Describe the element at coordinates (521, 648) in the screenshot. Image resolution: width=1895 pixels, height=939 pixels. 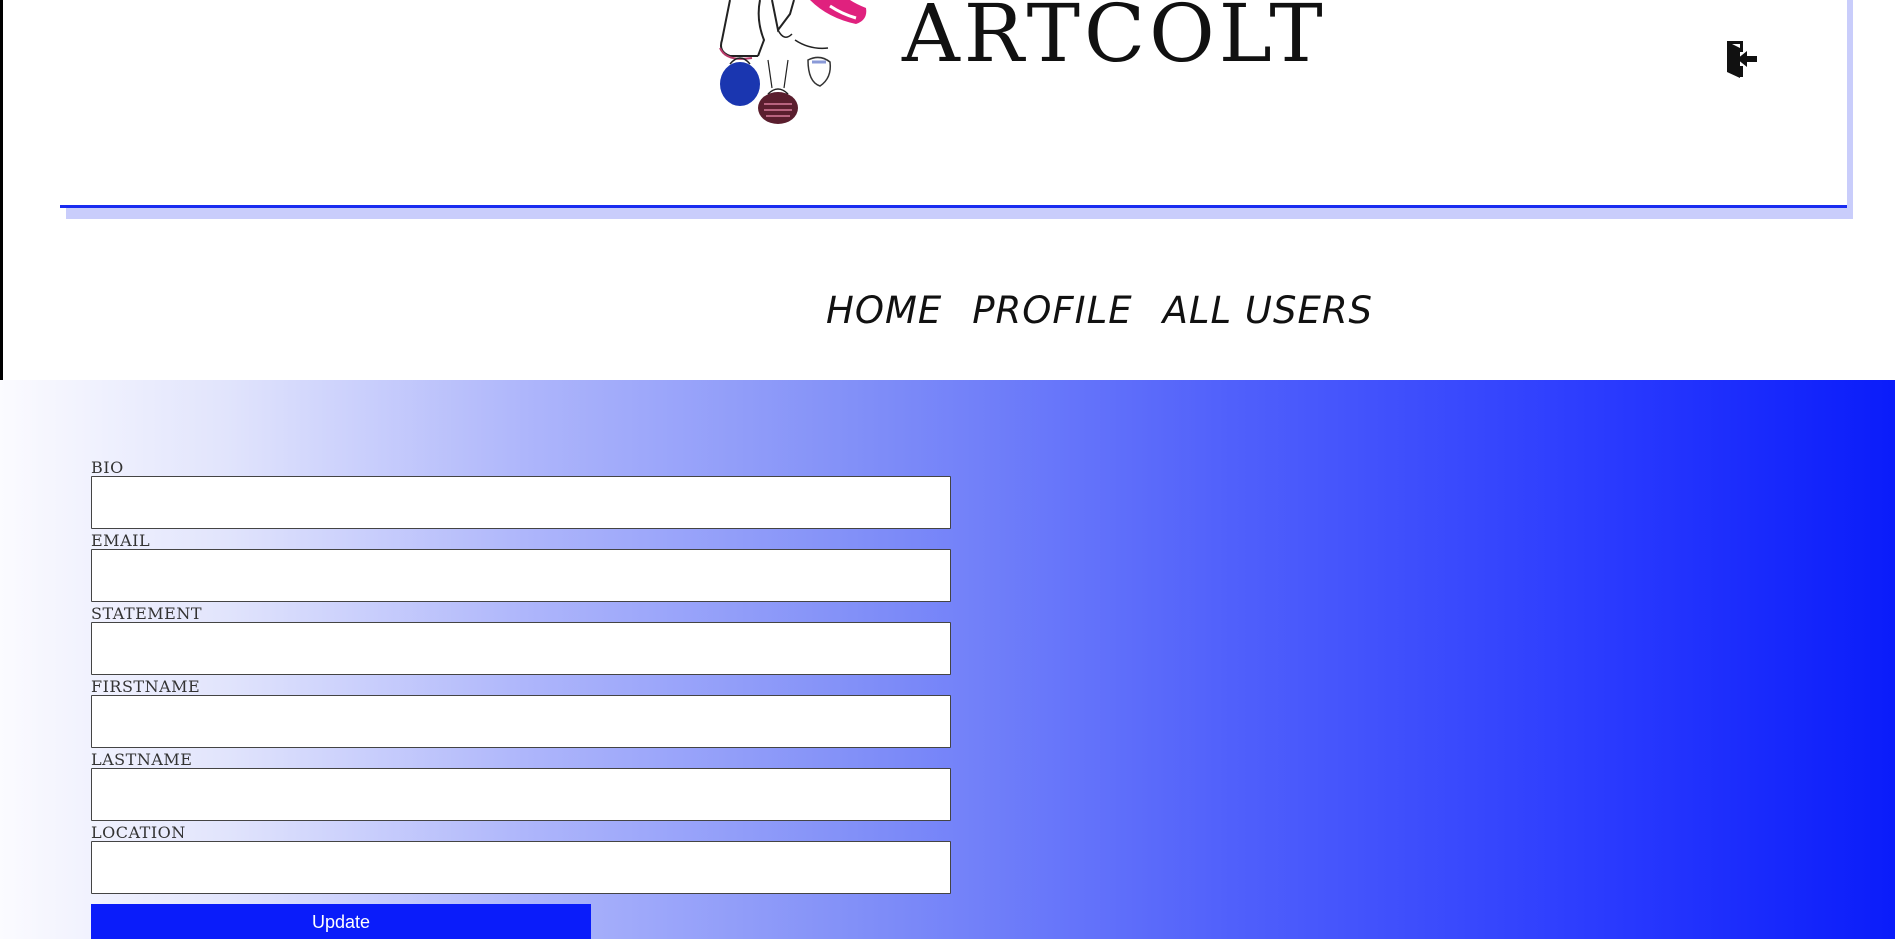
I see `statement-input` at that location.